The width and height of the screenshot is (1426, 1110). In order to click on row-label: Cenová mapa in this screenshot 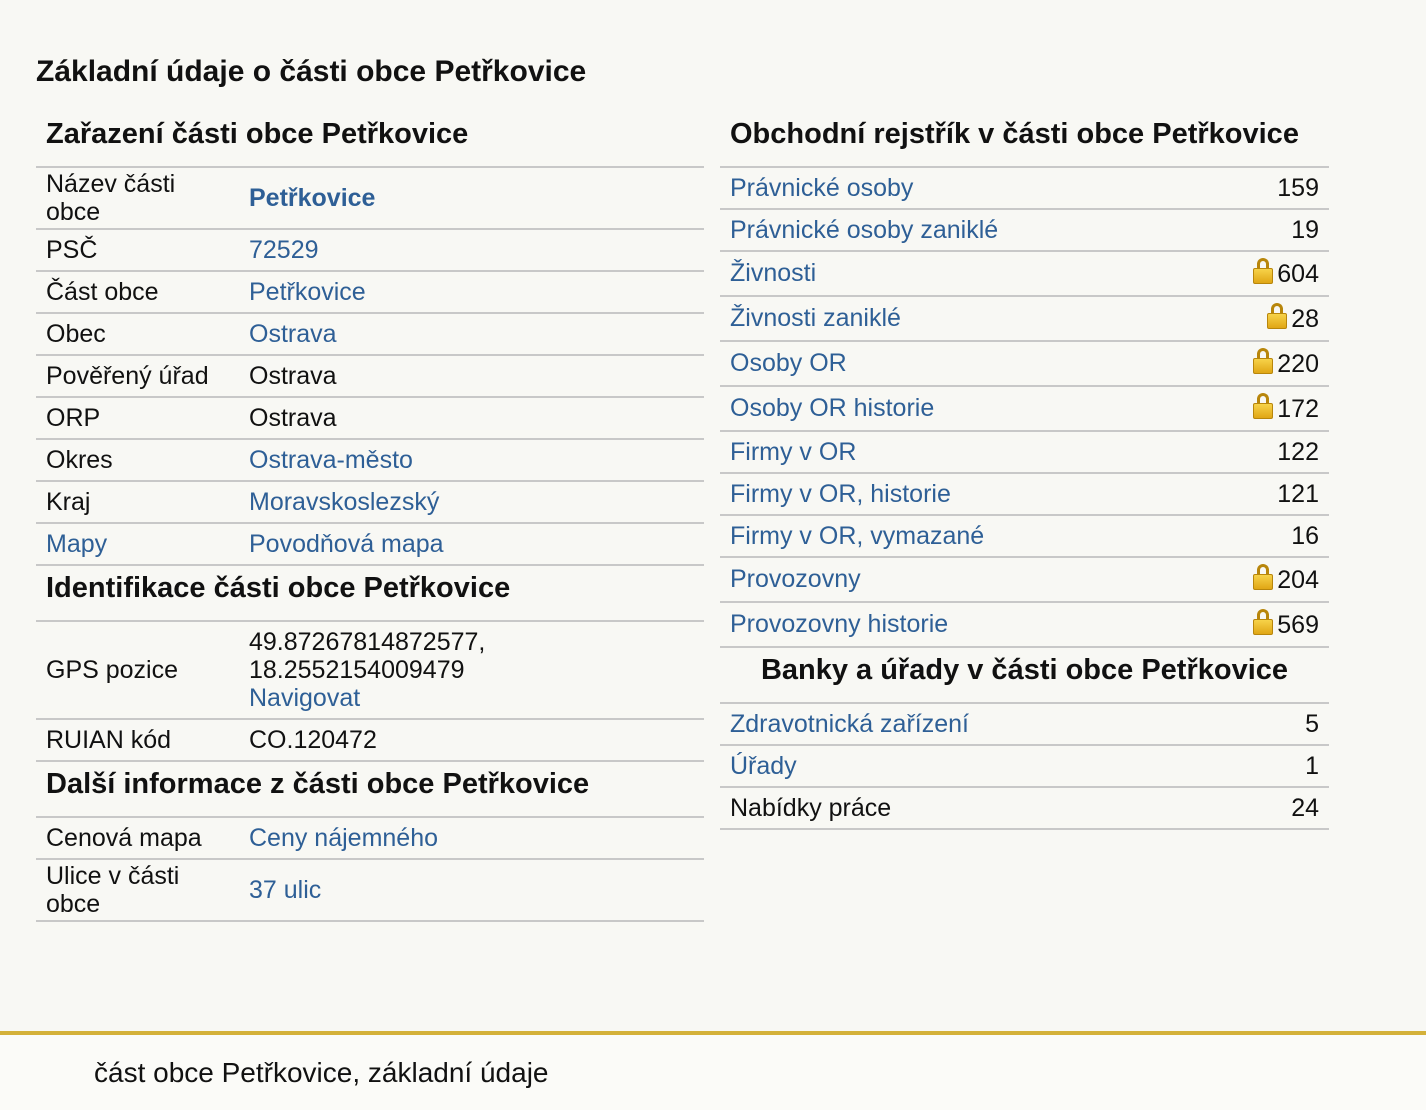, I will do `click(137, 839)`.